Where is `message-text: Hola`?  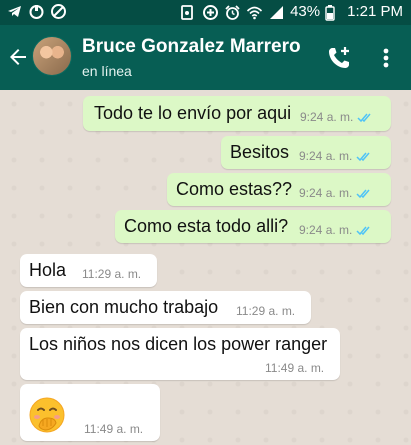
message-text: Hola is located at coordinates (48, 270).